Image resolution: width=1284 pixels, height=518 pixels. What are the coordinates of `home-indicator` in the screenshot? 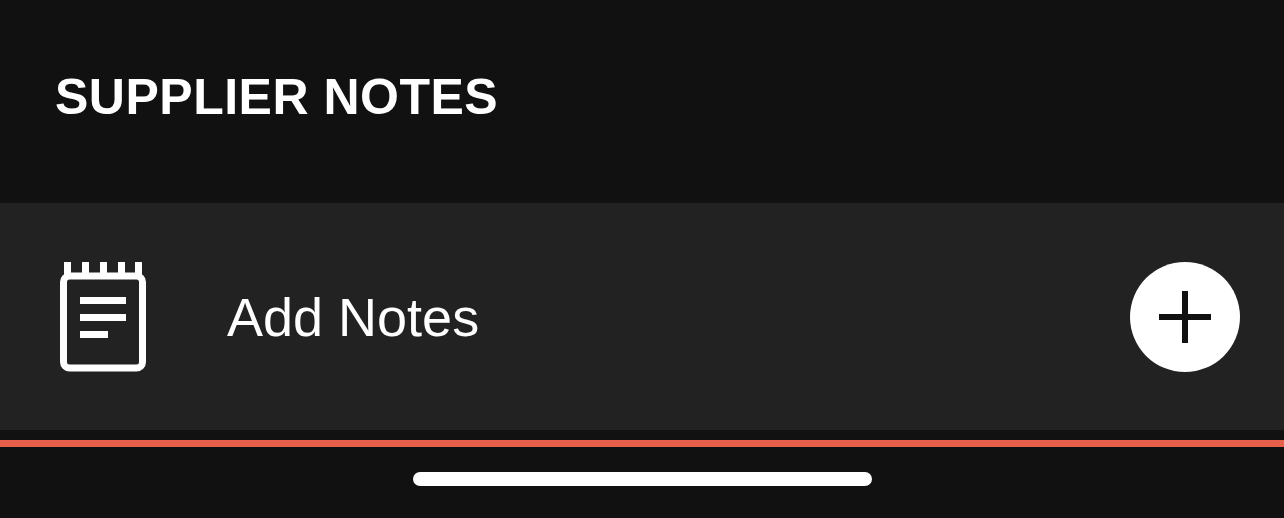 It's located at (642, 478).